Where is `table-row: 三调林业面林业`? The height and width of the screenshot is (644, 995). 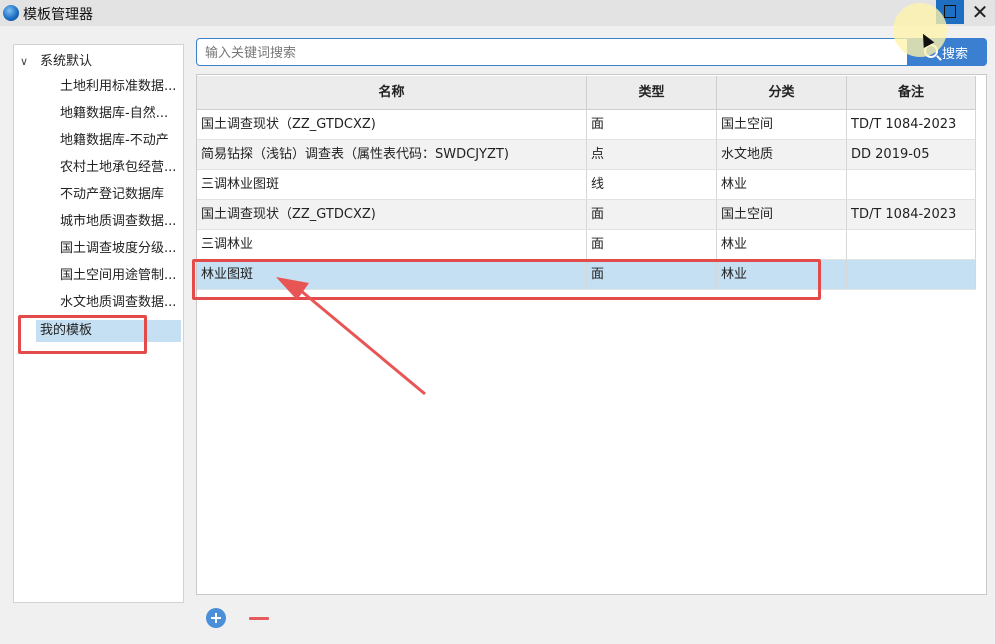
table-row: 三调林业面林业 is located at coordinates (586, 245).